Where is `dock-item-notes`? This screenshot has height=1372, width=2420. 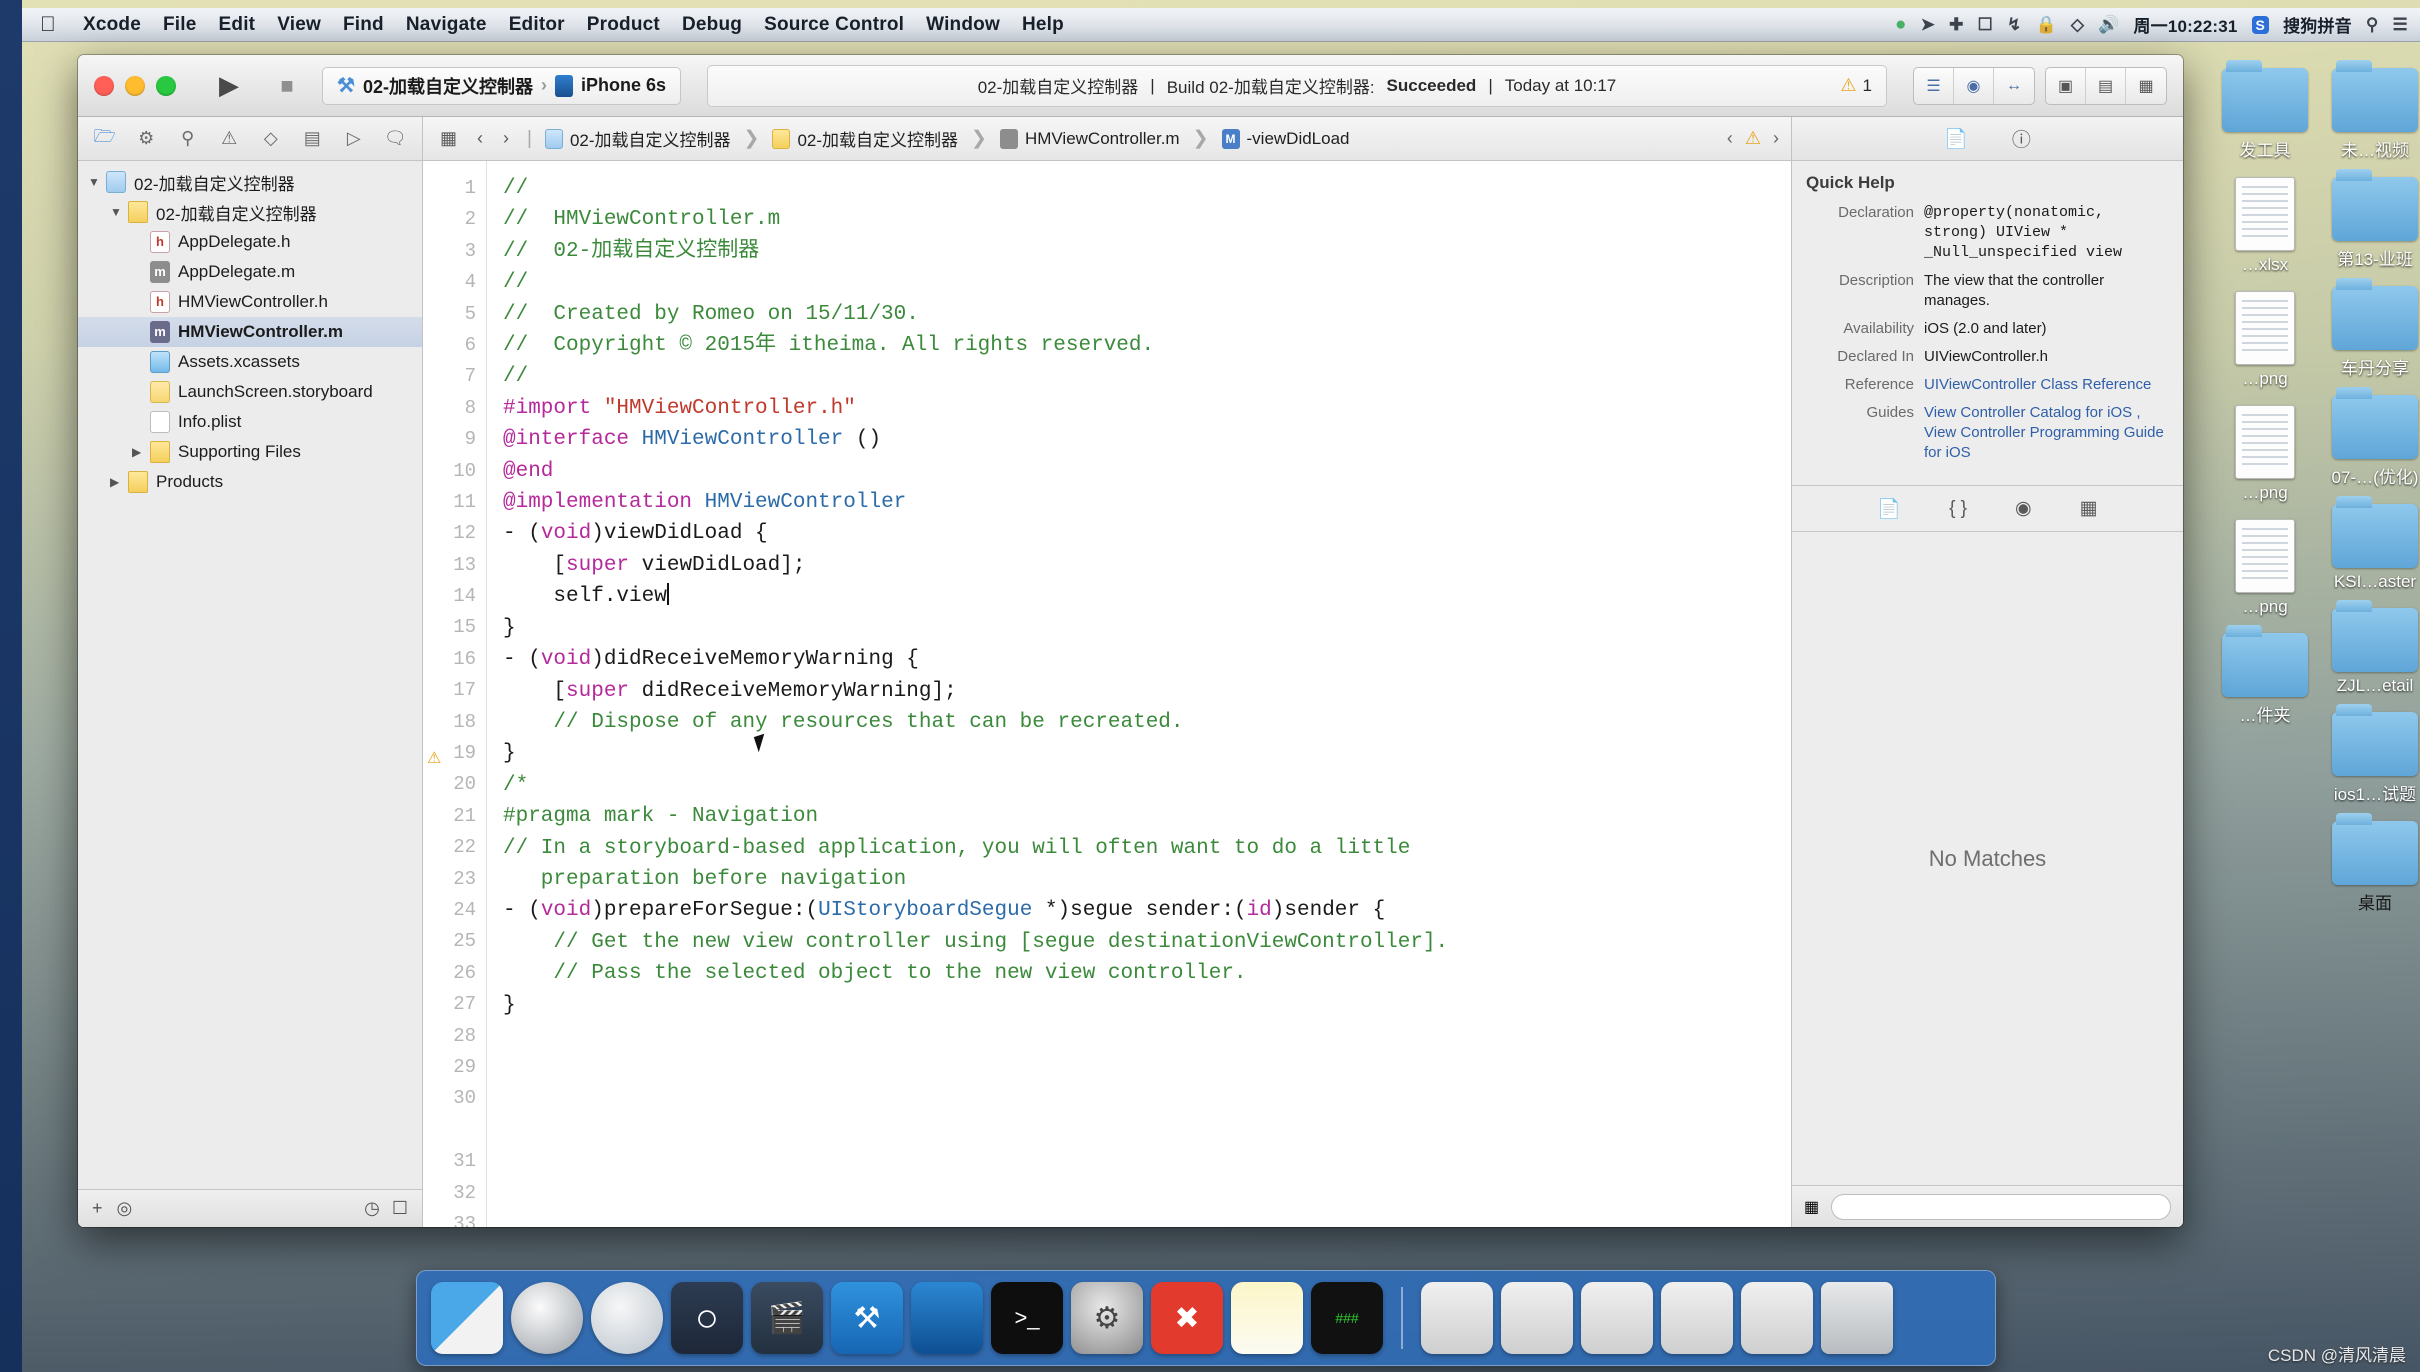
dock-item-notes is located at coordinates (1267, 1318).